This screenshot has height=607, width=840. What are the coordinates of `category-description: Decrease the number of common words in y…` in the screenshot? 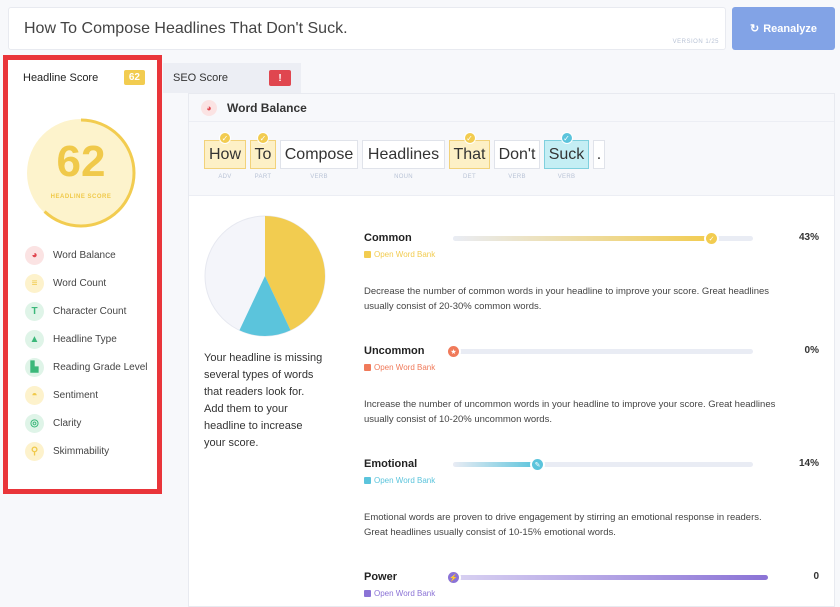 It's located at (567, 299).